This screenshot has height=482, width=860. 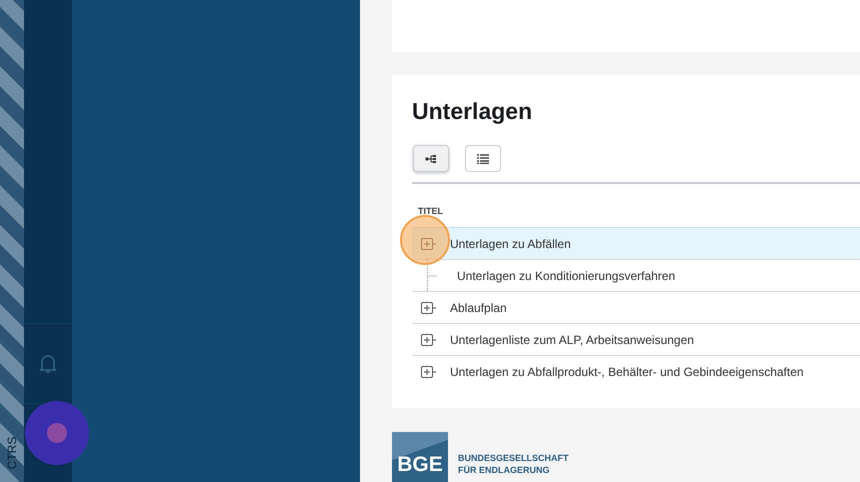 I want to click on column-header: TITEL, so click(x=430, y=211).